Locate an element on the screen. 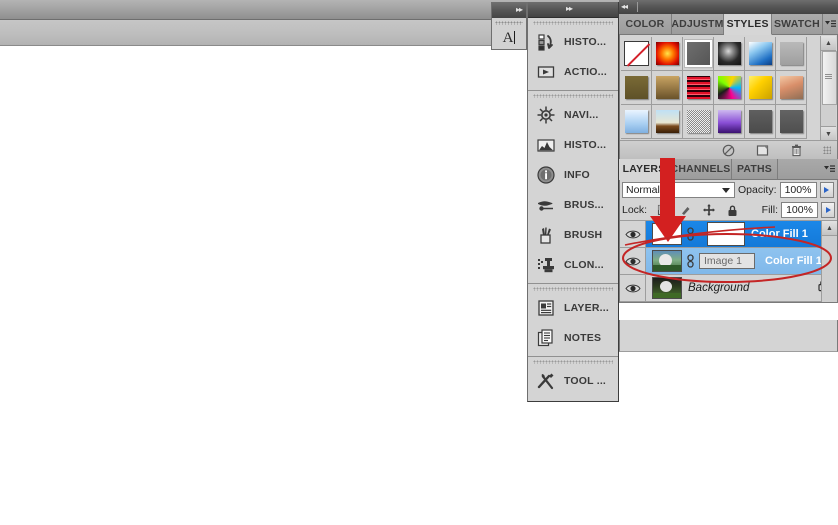  lock-position-icon is located at coordinates (709, 210).